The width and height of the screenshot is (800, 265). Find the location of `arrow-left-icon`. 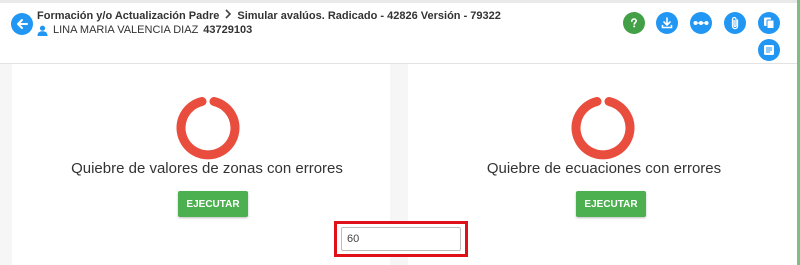

arrow-left-icon is located at coordinates (22, 24).